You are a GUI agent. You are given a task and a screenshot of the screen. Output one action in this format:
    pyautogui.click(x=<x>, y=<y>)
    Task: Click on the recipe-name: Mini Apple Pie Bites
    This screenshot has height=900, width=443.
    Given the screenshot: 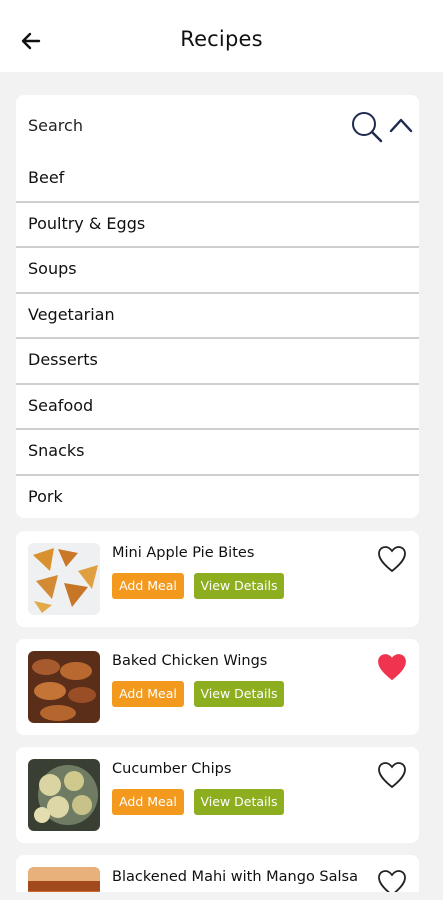 What is the action you would take?
    pyautogui.click(x=183, y=553)
    